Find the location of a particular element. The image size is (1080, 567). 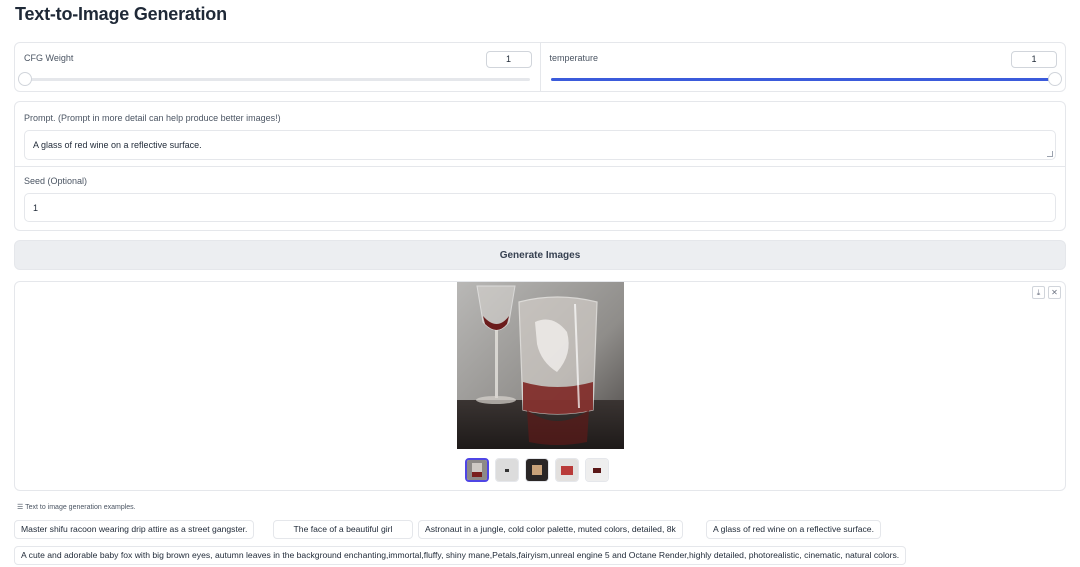

seed-value: 1 is located at coordinates (36, 207).